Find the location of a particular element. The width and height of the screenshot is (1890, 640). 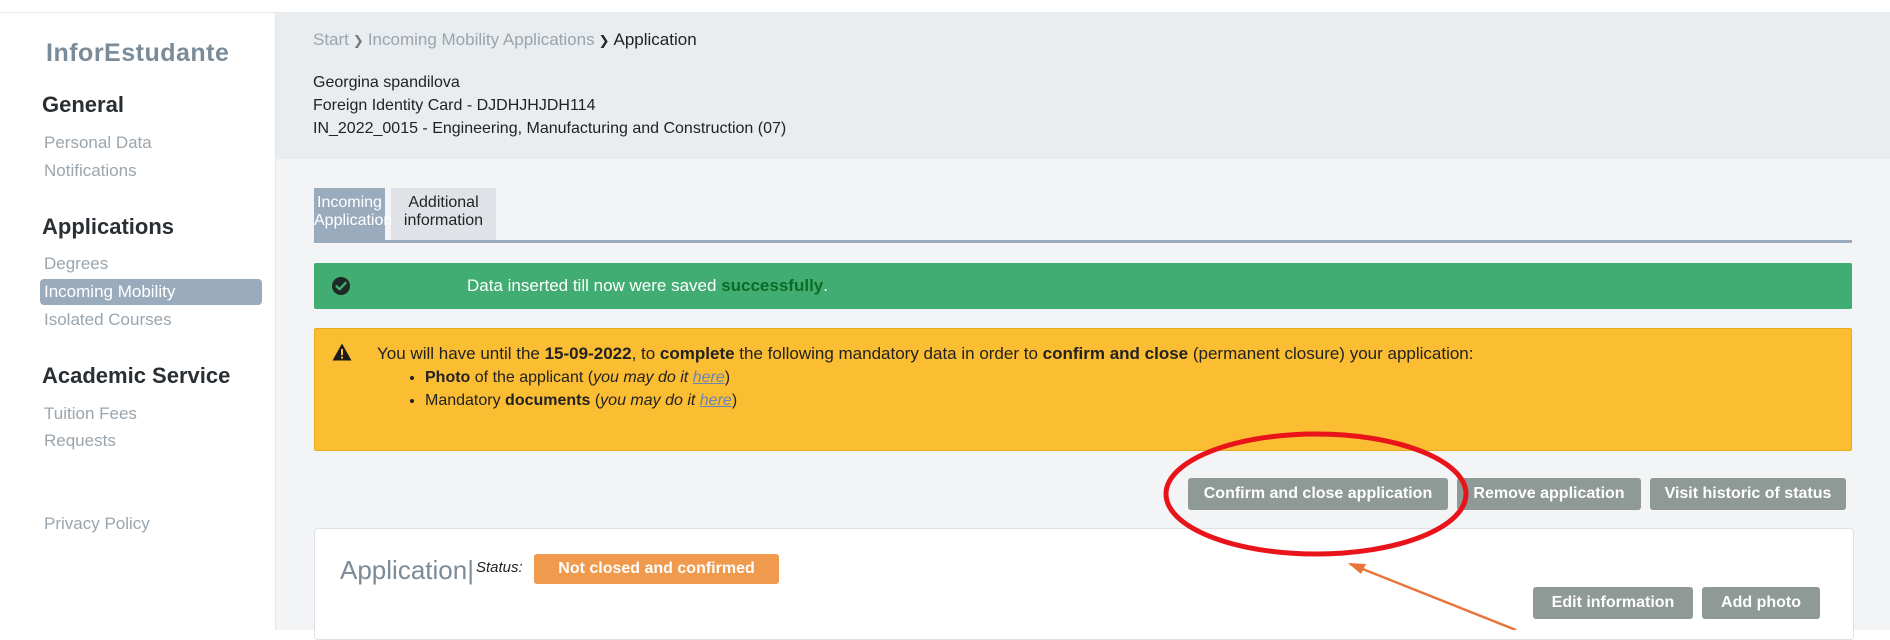

sidebar-item-incoming-mobility: Incoming Mobility is located at coordinates (151, 292).